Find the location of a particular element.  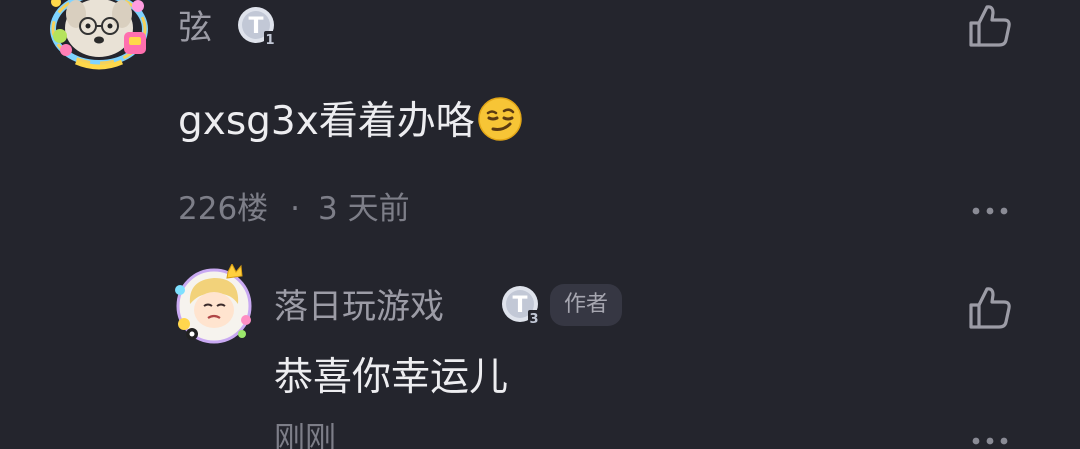

comment-time: 3 天前 is located at coordinates (364, 209).